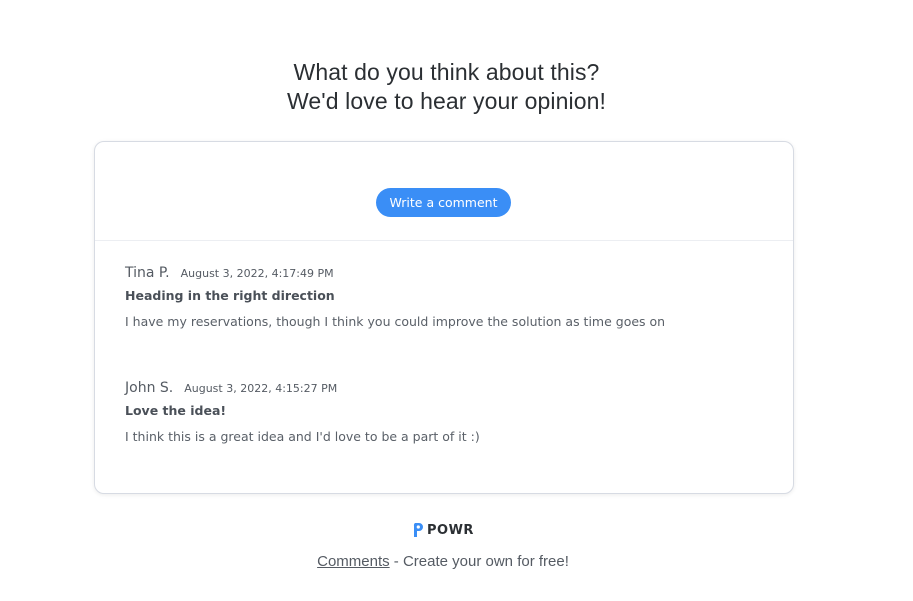 The height and width of the screenshot is (601, 913). What do you see at coordinates (446, 101) in the screenshot?
I see `heading-line-2: We'd love to hear your opinion!` at bounding box center [446, 101].